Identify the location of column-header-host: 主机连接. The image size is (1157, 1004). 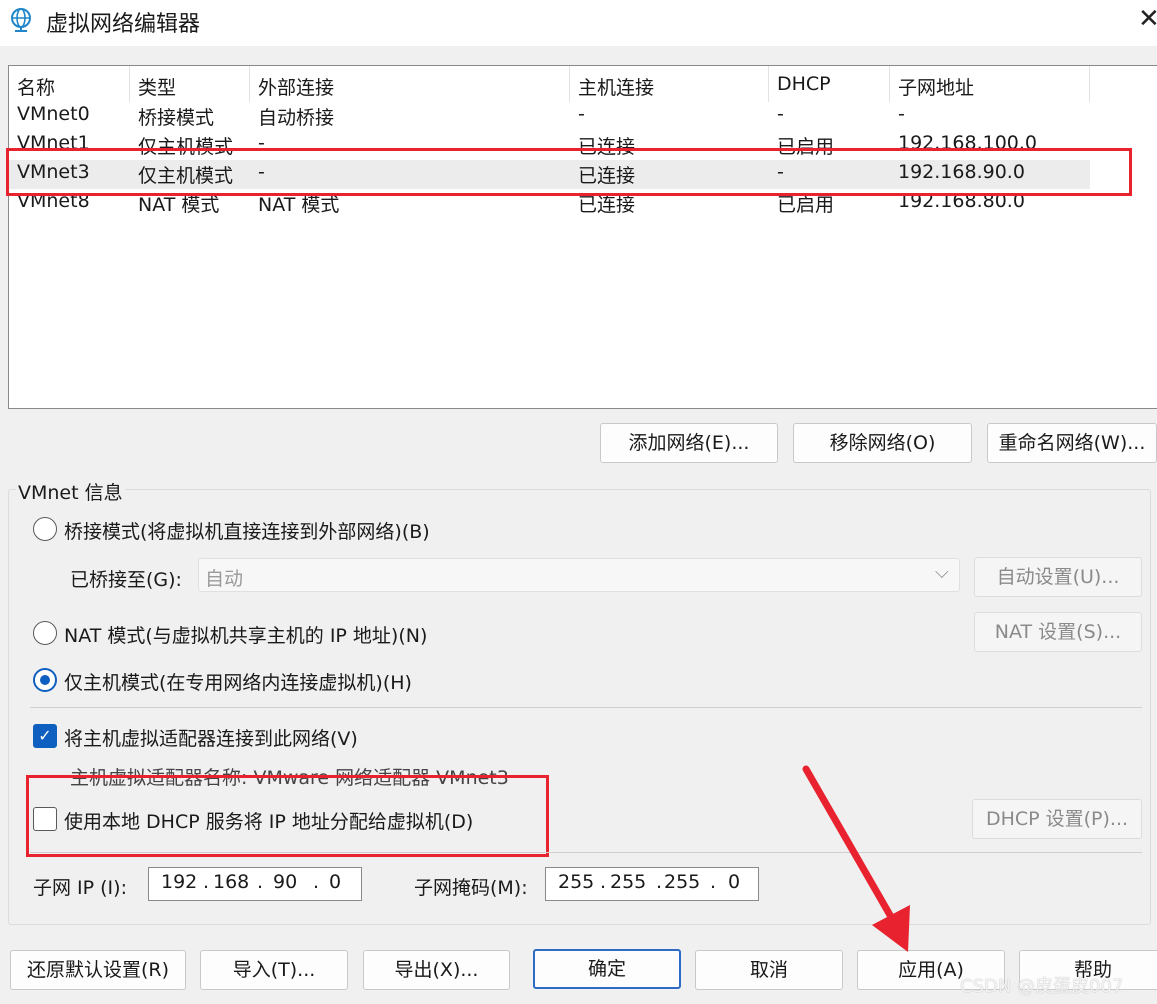
(669, 84).